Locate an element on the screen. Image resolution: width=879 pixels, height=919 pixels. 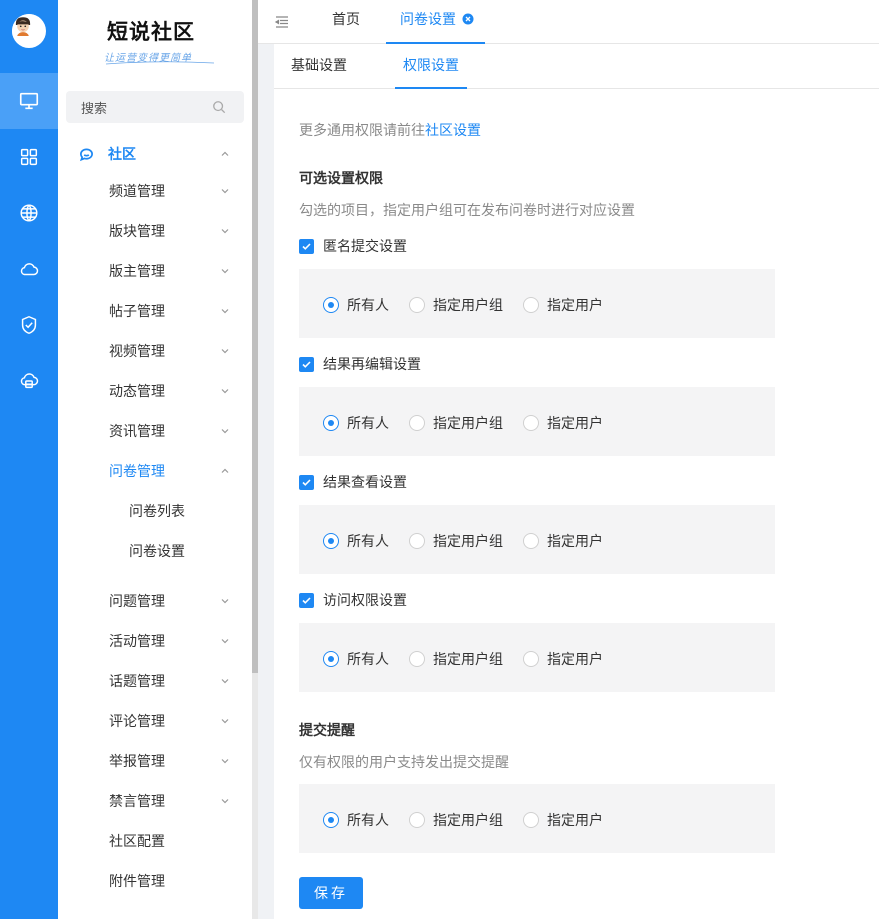
sidebar-item: 问题管理 is located at coordinates (151, 601).